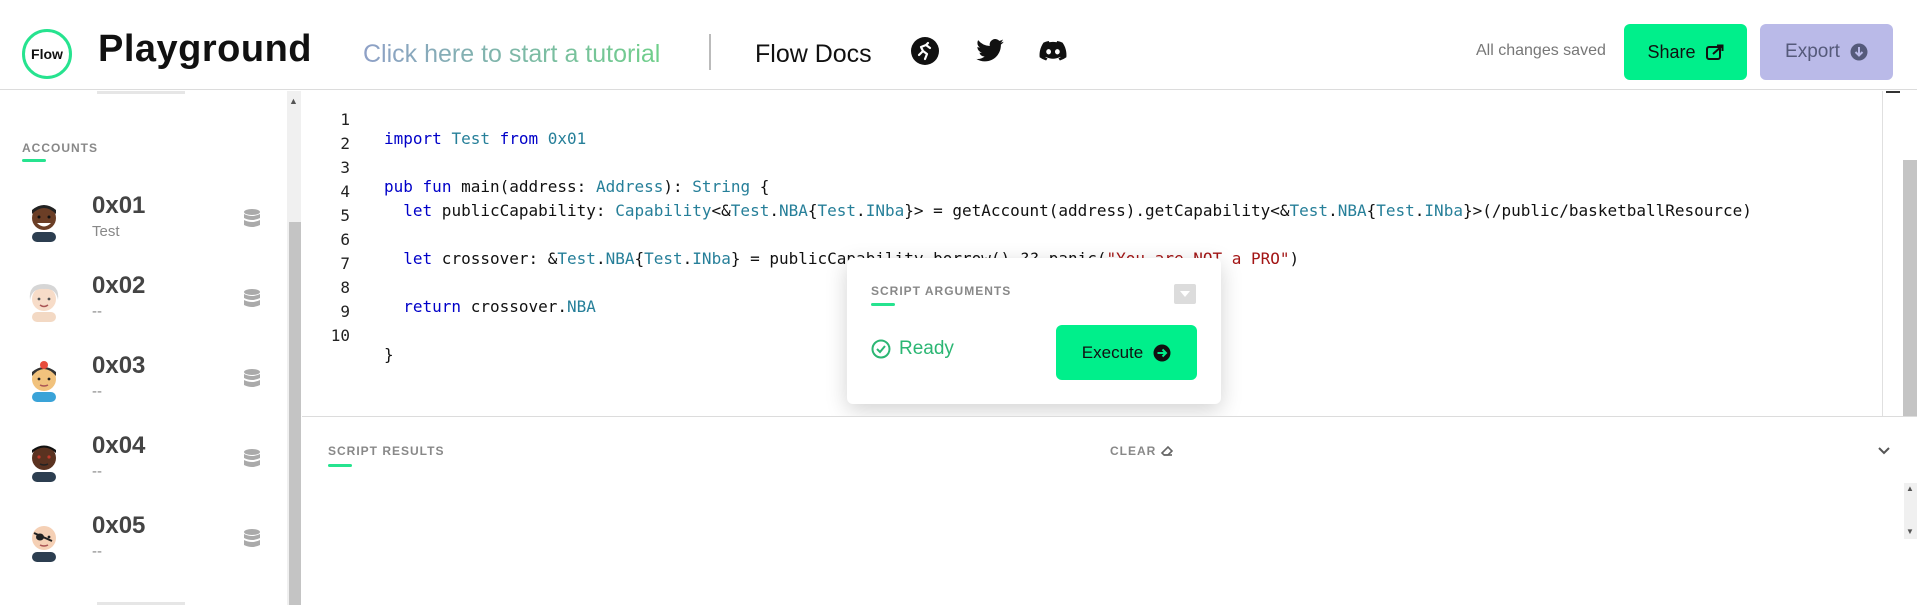 This screenshot has width=1917, height=605. What do you see at coordinates (925, 51) in the screenshot?
I see `flow-runner-icon` at bounding box center [925, 51].